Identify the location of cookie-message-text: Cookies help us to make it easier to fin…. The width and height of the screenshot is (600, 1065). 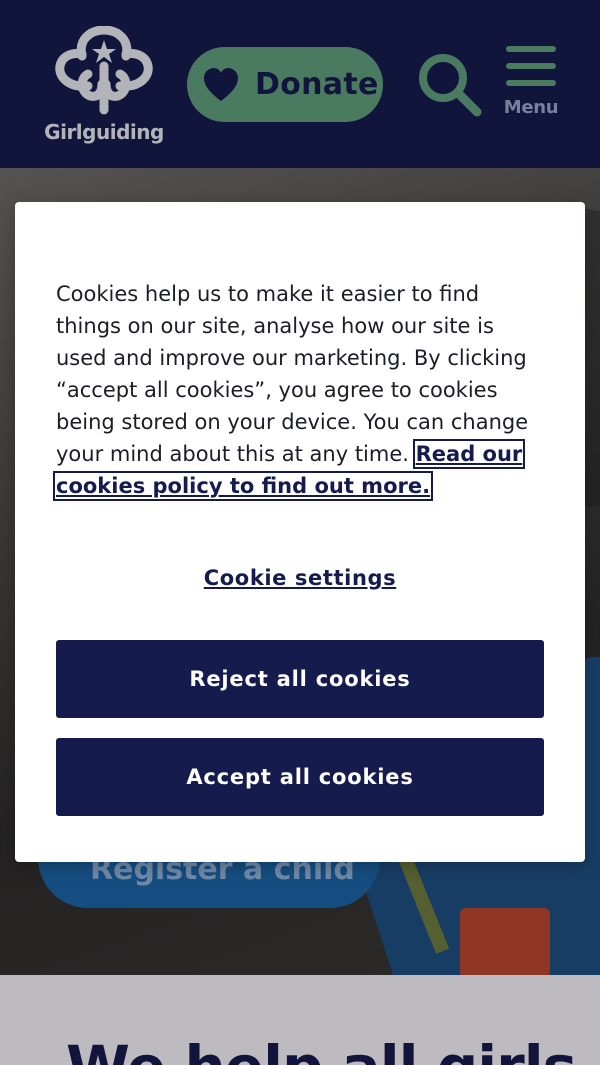
(292, 374).